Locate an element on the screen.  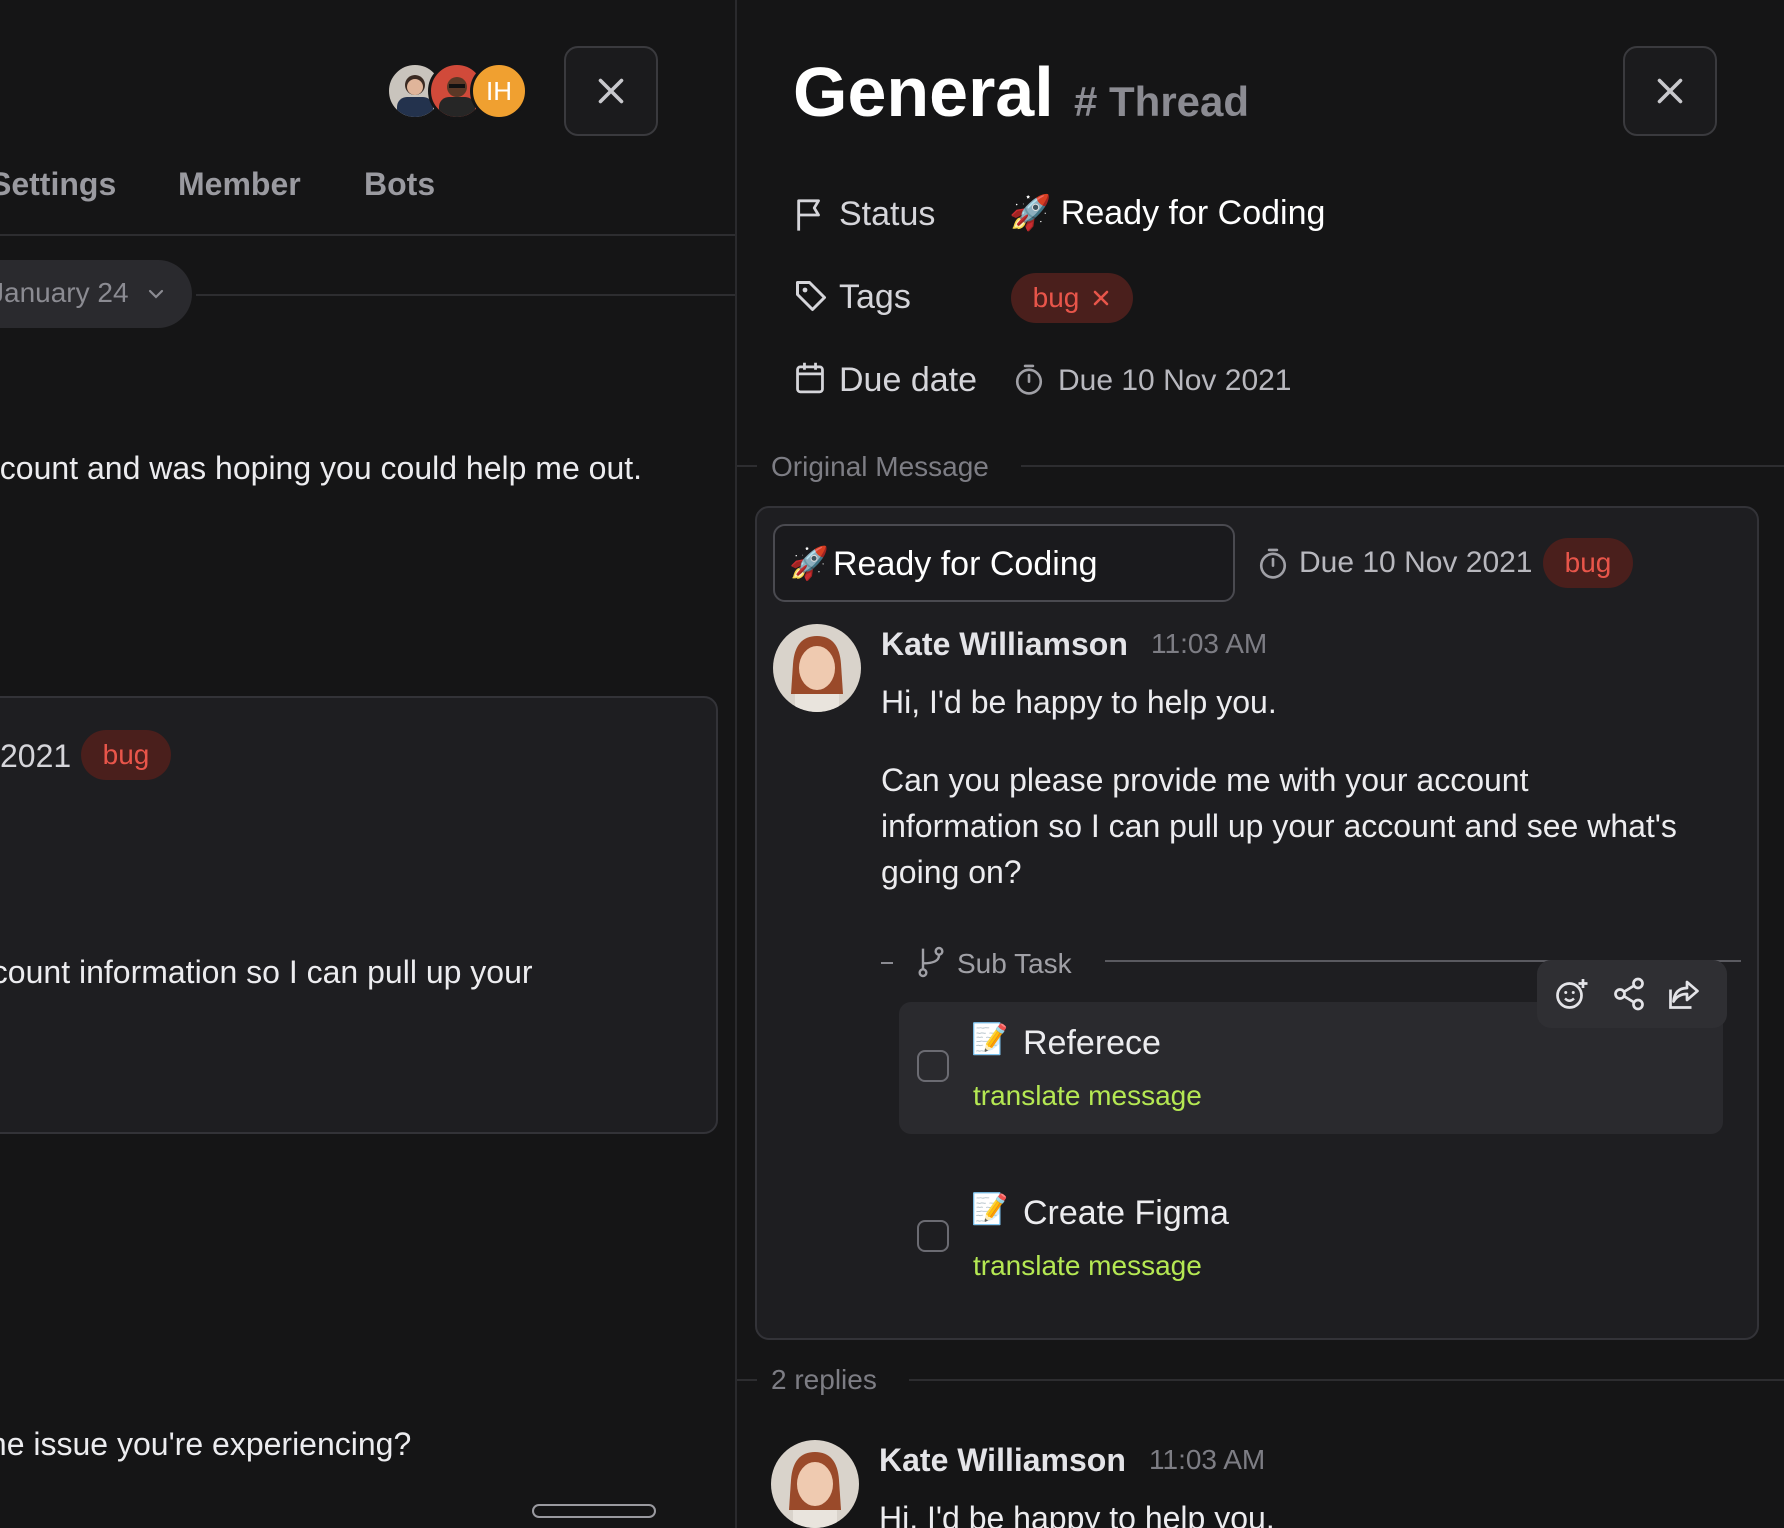
tag-text: bug is located at coordinates (1056, 297).